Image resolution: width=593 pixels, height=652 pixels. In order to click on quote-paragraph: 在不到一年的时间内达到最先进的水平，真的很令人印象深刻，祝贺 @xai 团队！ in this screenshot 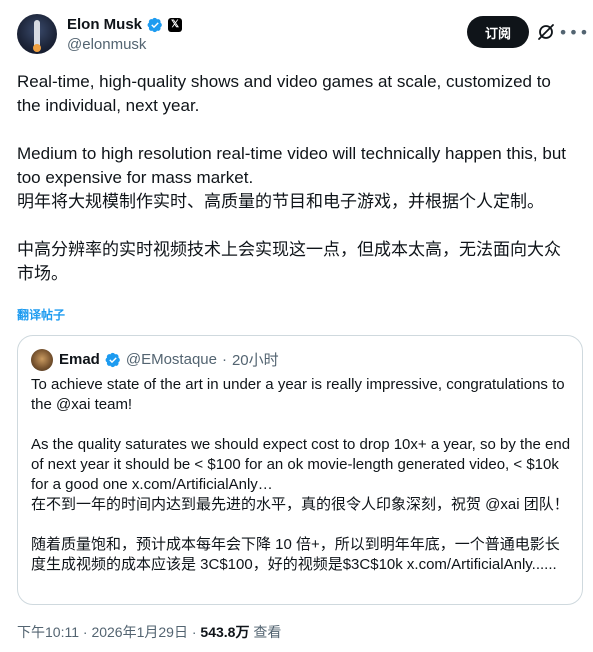, I will do `click(300, 504)`.